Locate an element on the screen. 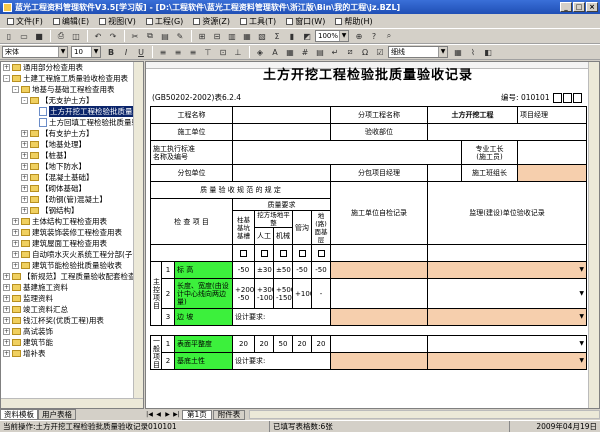 The image size is (600, 432). tree-item: + 【有支护土方】 is located at coordinates (72, 133).